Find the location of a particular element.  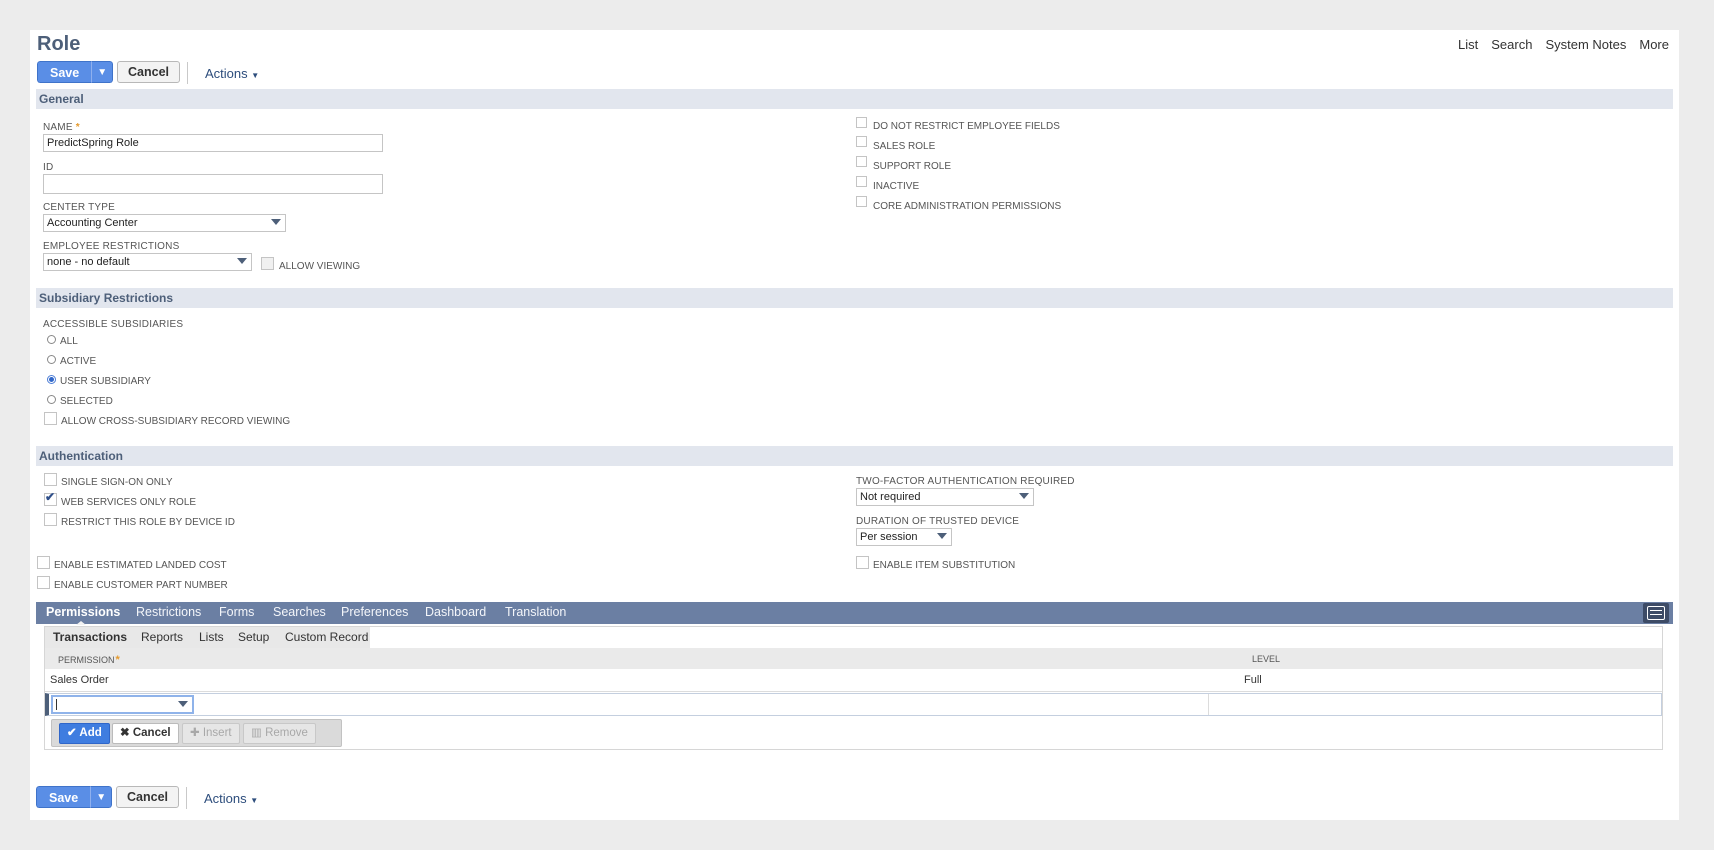

radio-user-subsidiary is located at coordinates (51, 379).